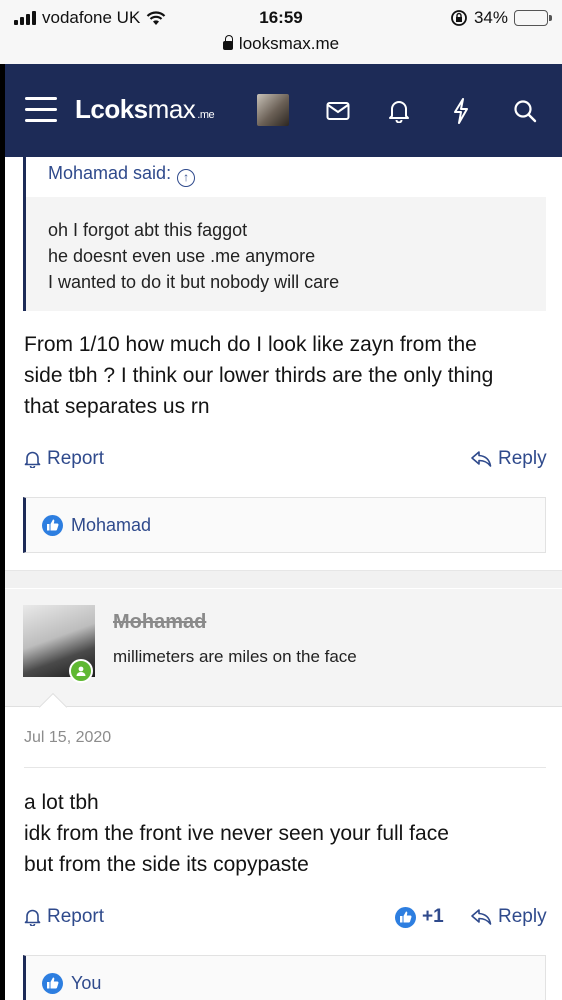 Image resolution: width=562 pixels, height=1000 pixels. What do you see at coordinates (194, 282) in the screenshot?
I see `quote-line: I wanted to do it but nobody will care` at bounding box center [194, 282].